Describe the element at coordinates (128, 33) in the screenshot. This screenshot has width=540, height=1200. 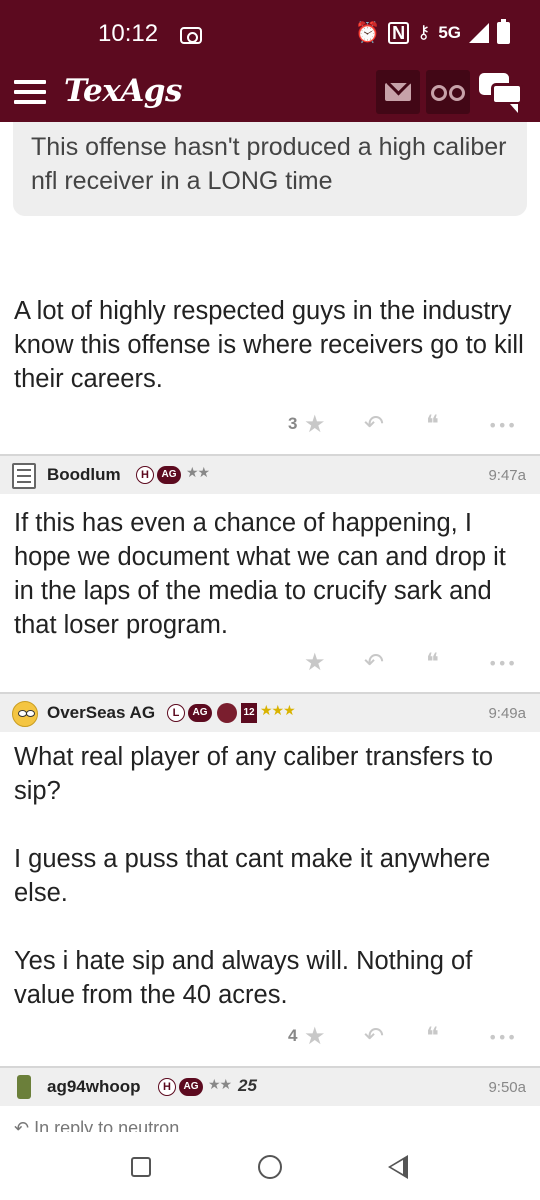
I see `status-time: 10:12` at that location.